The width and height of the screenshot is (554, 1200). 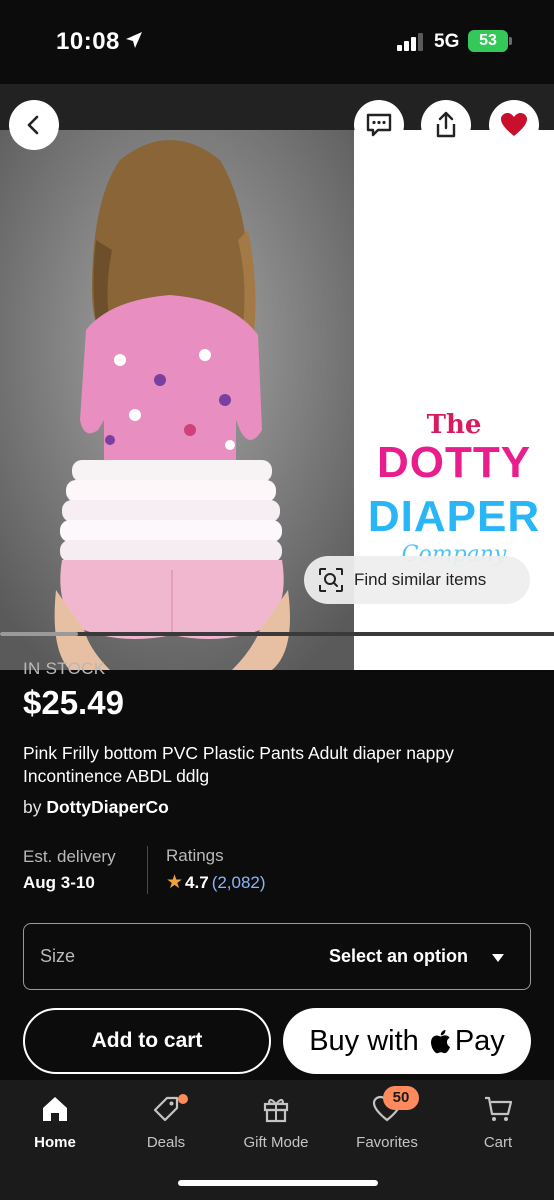 I want to click on nav-label: Deals, so click(x=166, y=1142).